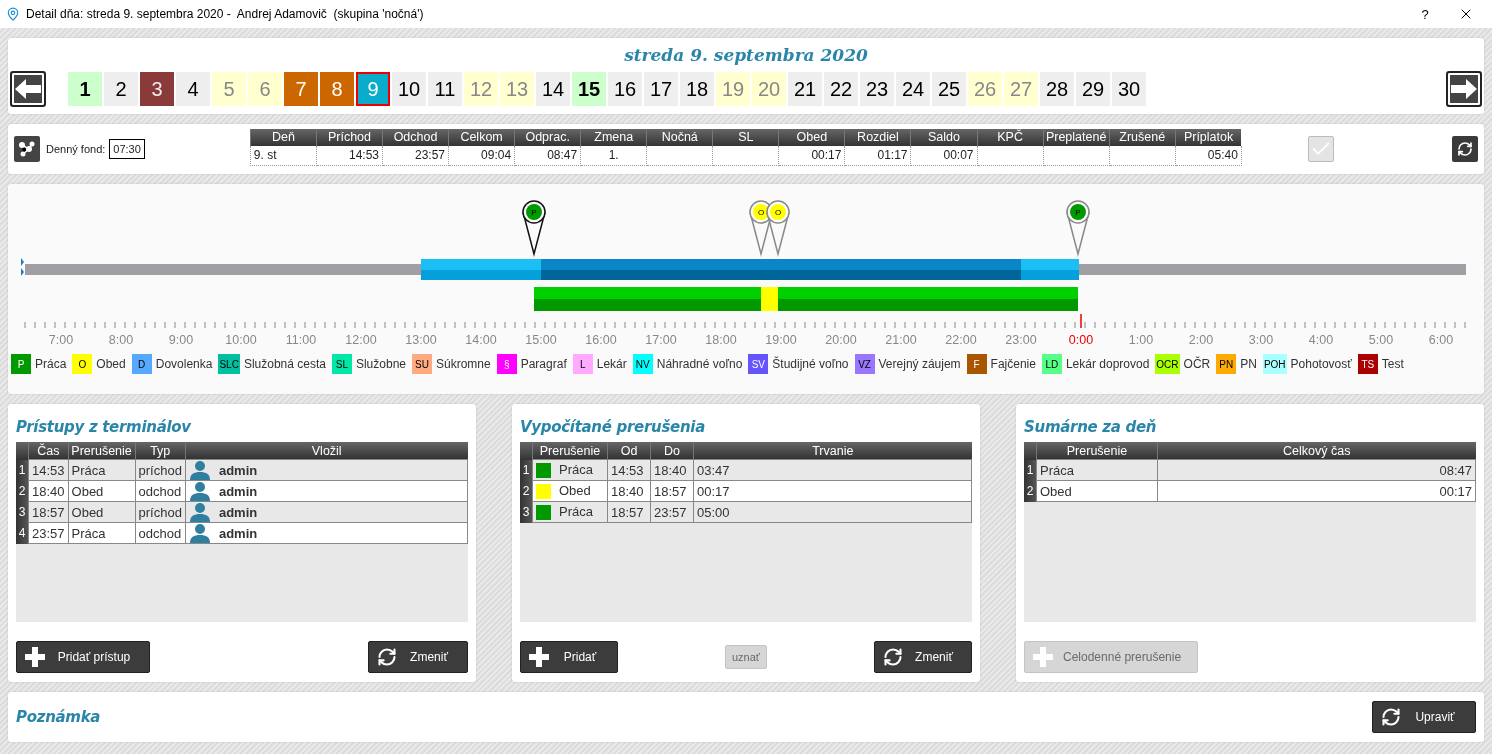 This screenshot has width=1492, height=754. Describe the element at coordinates (913, 89) in the screenshot. I see `day-tab: 24` at that location.